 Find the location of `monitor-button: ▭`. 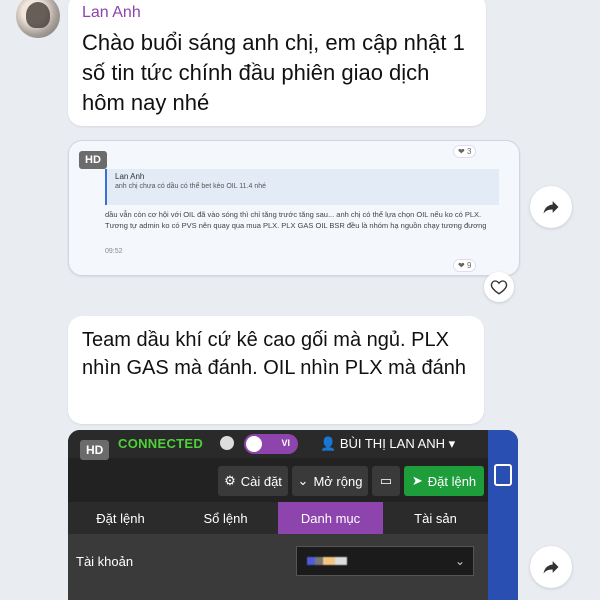

monitor-button: ▭ is located at coordinates (386, 481).